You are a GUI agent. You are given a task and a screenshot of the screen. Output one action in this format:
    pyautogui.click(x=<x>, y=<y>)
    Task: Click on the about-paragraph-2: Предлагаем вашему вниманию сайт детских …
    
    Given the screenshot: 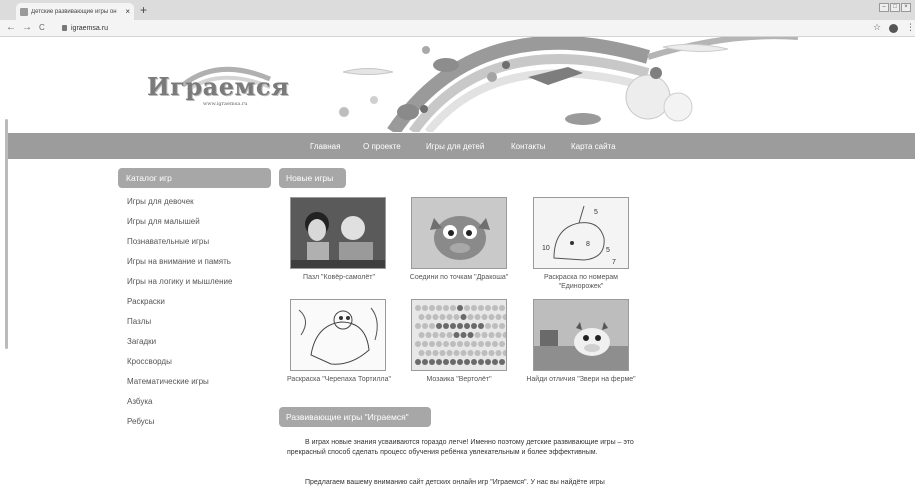 What is the action you would take?
    pyautogui.click(x=455, y=482)
    